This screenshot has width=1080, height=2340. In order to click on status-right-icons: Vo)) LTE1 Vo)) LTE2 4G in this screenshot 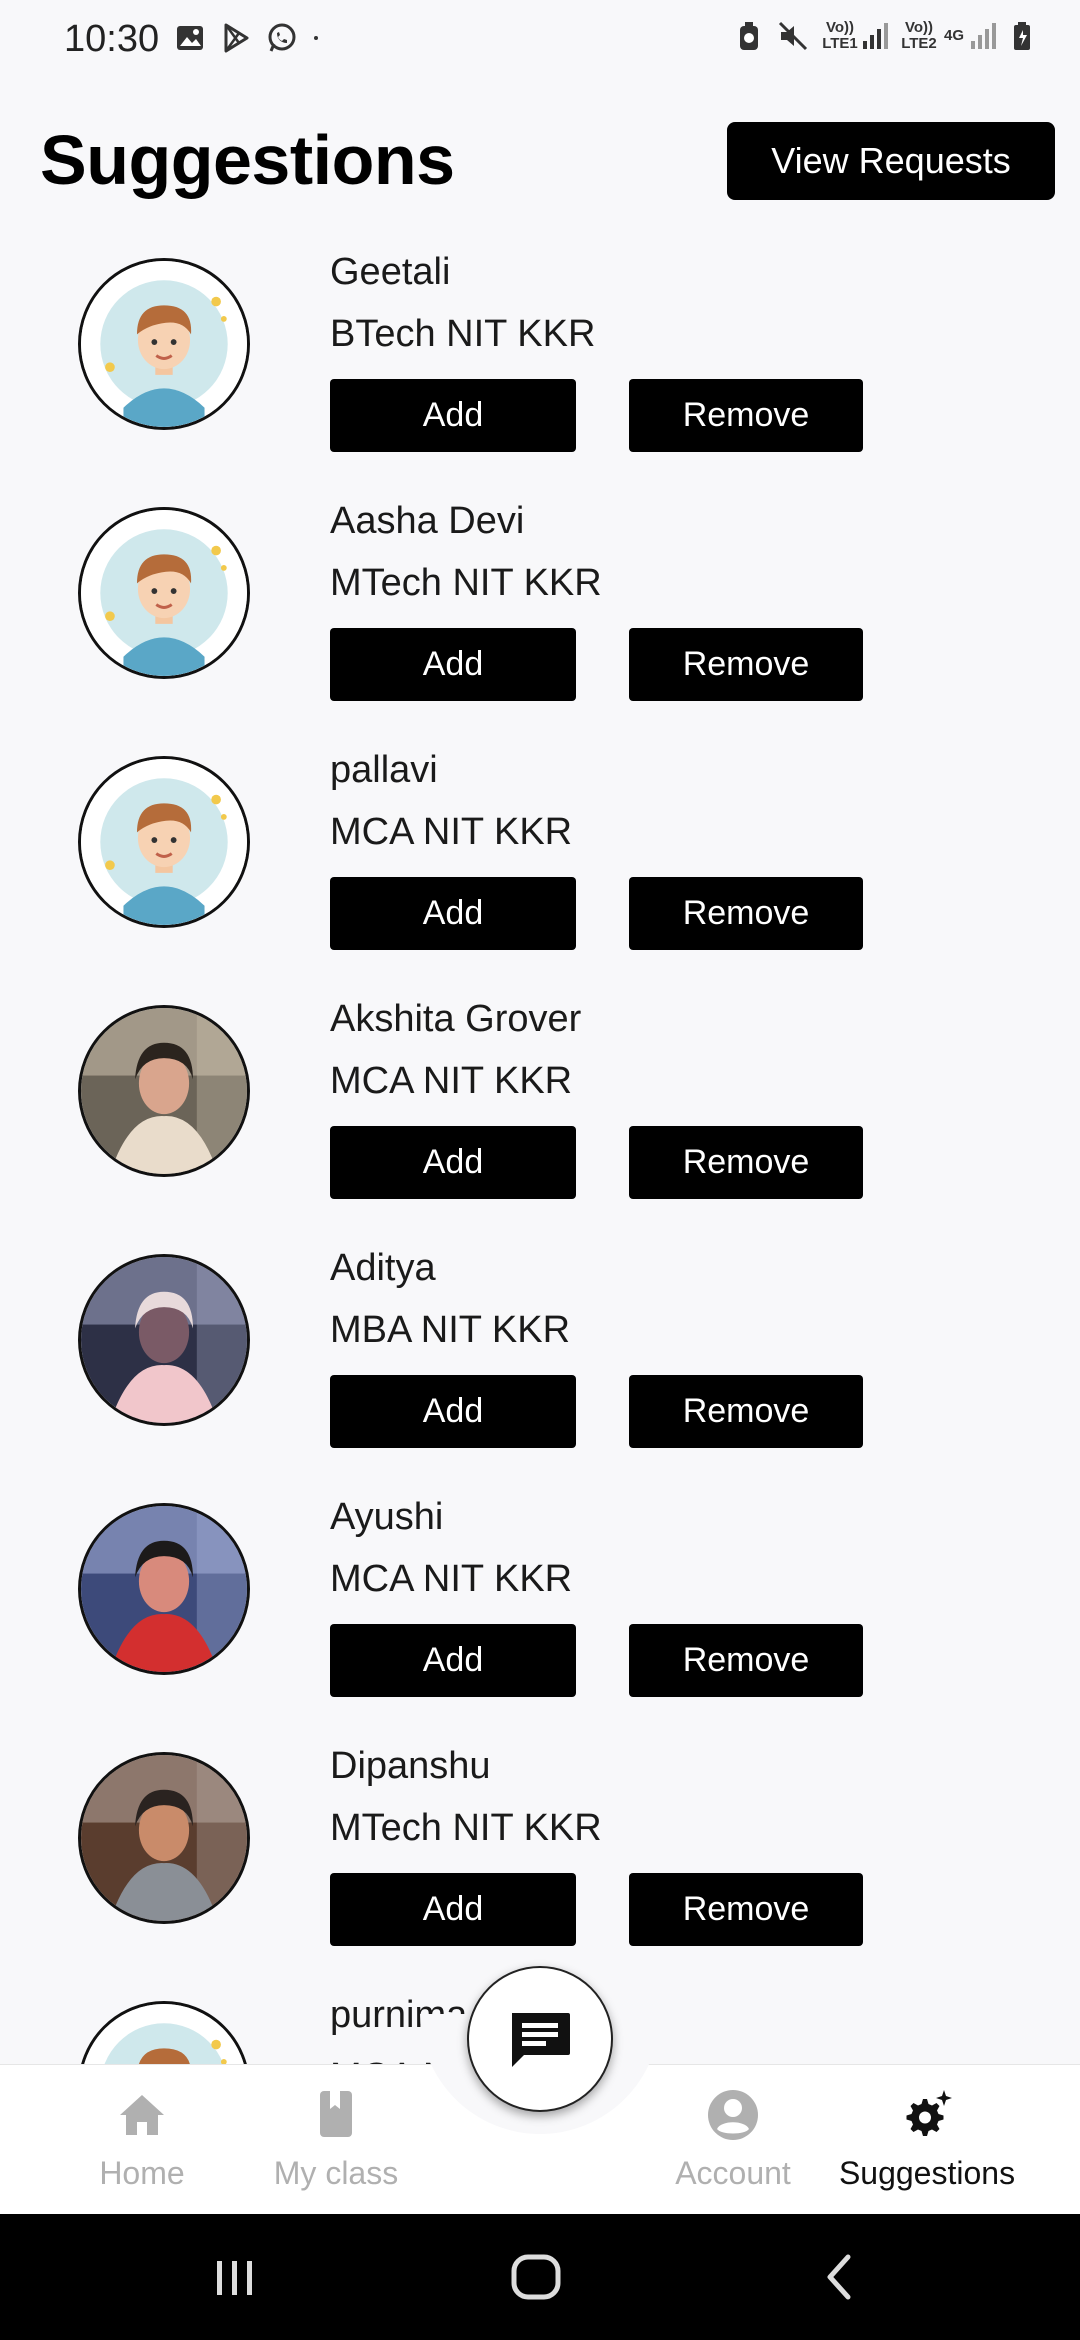, I will do `click(886, 36)`.